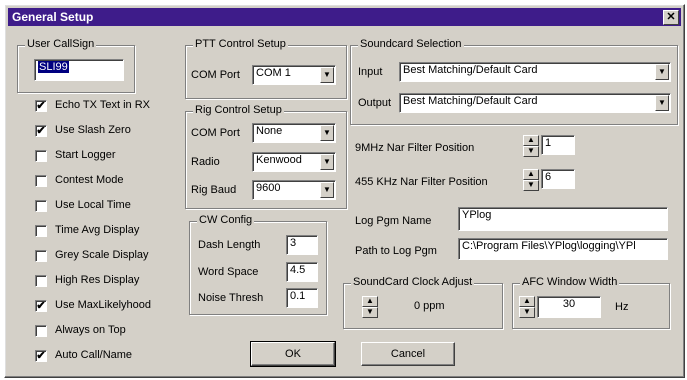  I want to click on rig-baud-label: Rig Baud, so click(214, 190).